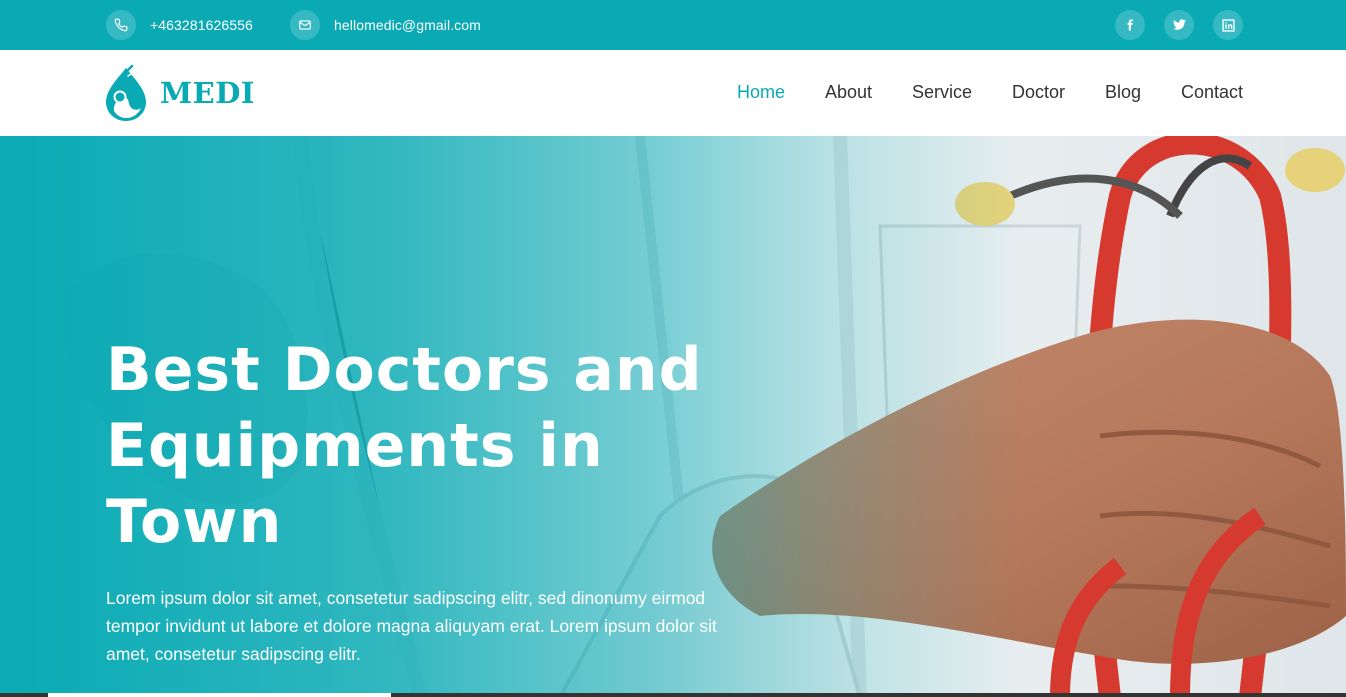  What do you see at coordinates (1228, 25) in the screenshot?
I see `linkedin-icon` at bounding box center [1228, 25].